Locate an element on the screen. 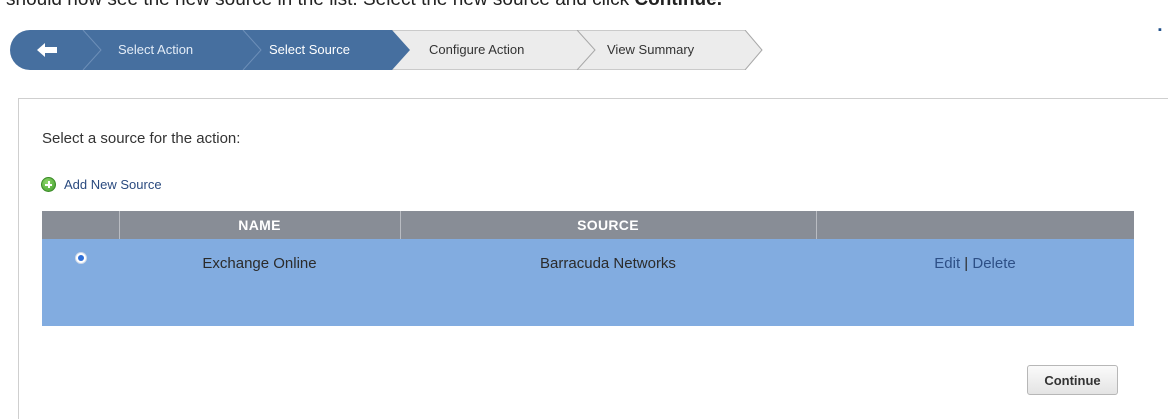  delete-link: Delete is located at coordinates (993, 263).